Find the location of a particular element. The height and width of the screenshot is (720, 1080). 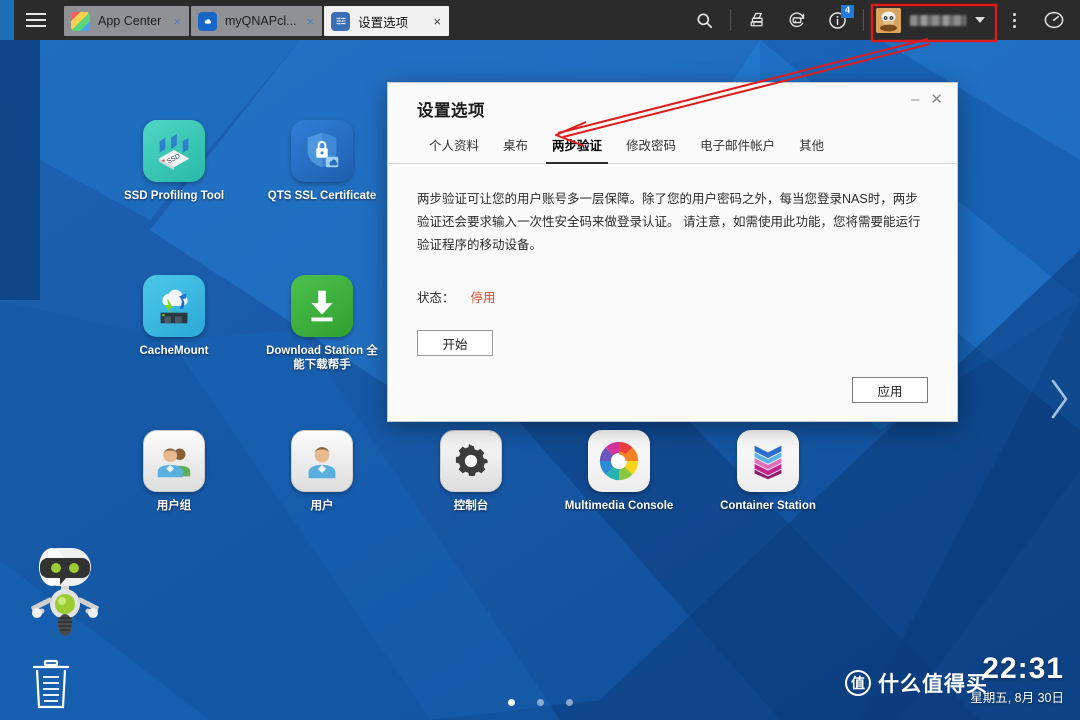

dialog-footer: 应用 is located at coordinates (672, 399).